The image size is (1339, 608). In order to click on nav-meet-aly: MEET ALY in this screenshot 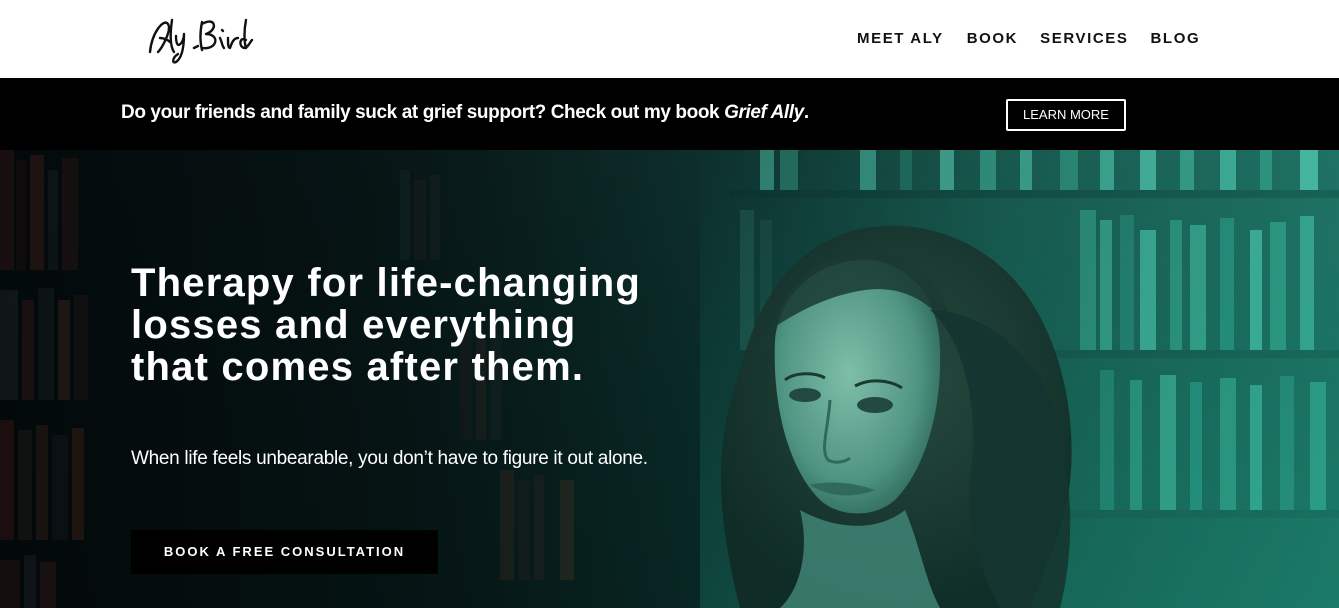, I will do `click(900, 38)`.